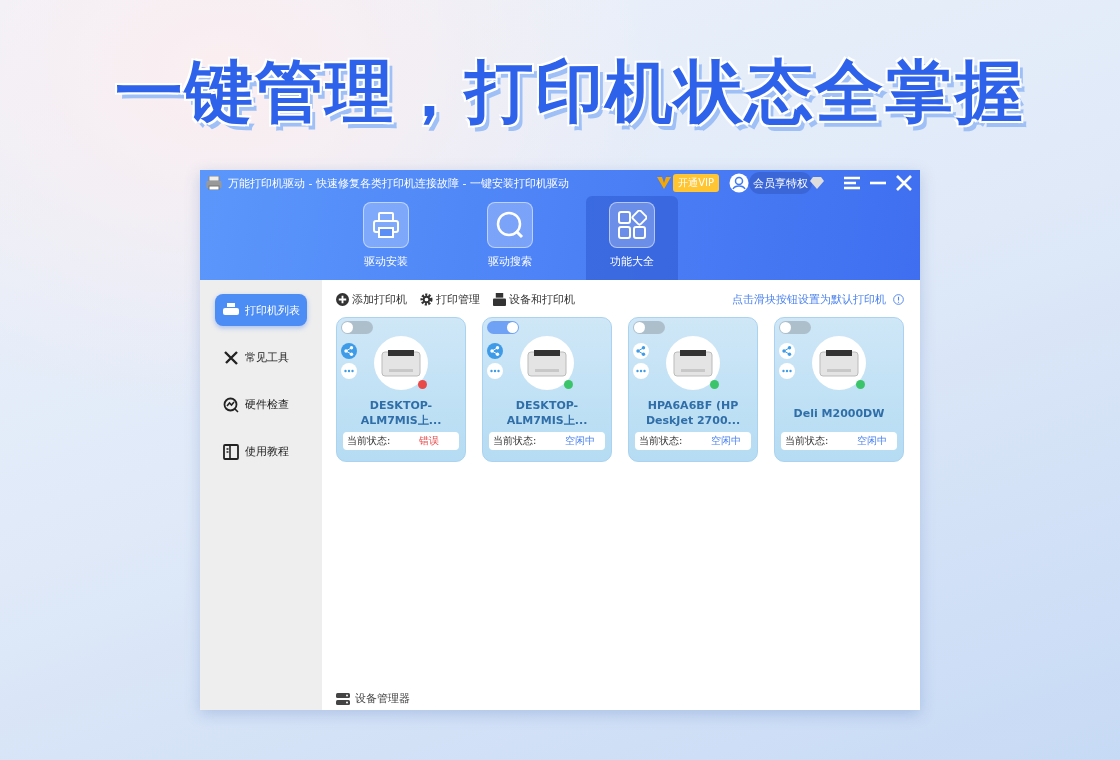 This screenshot has width=1120, height=760. I want to click on nav-tab: 驱动搜索, so click(510, 238).